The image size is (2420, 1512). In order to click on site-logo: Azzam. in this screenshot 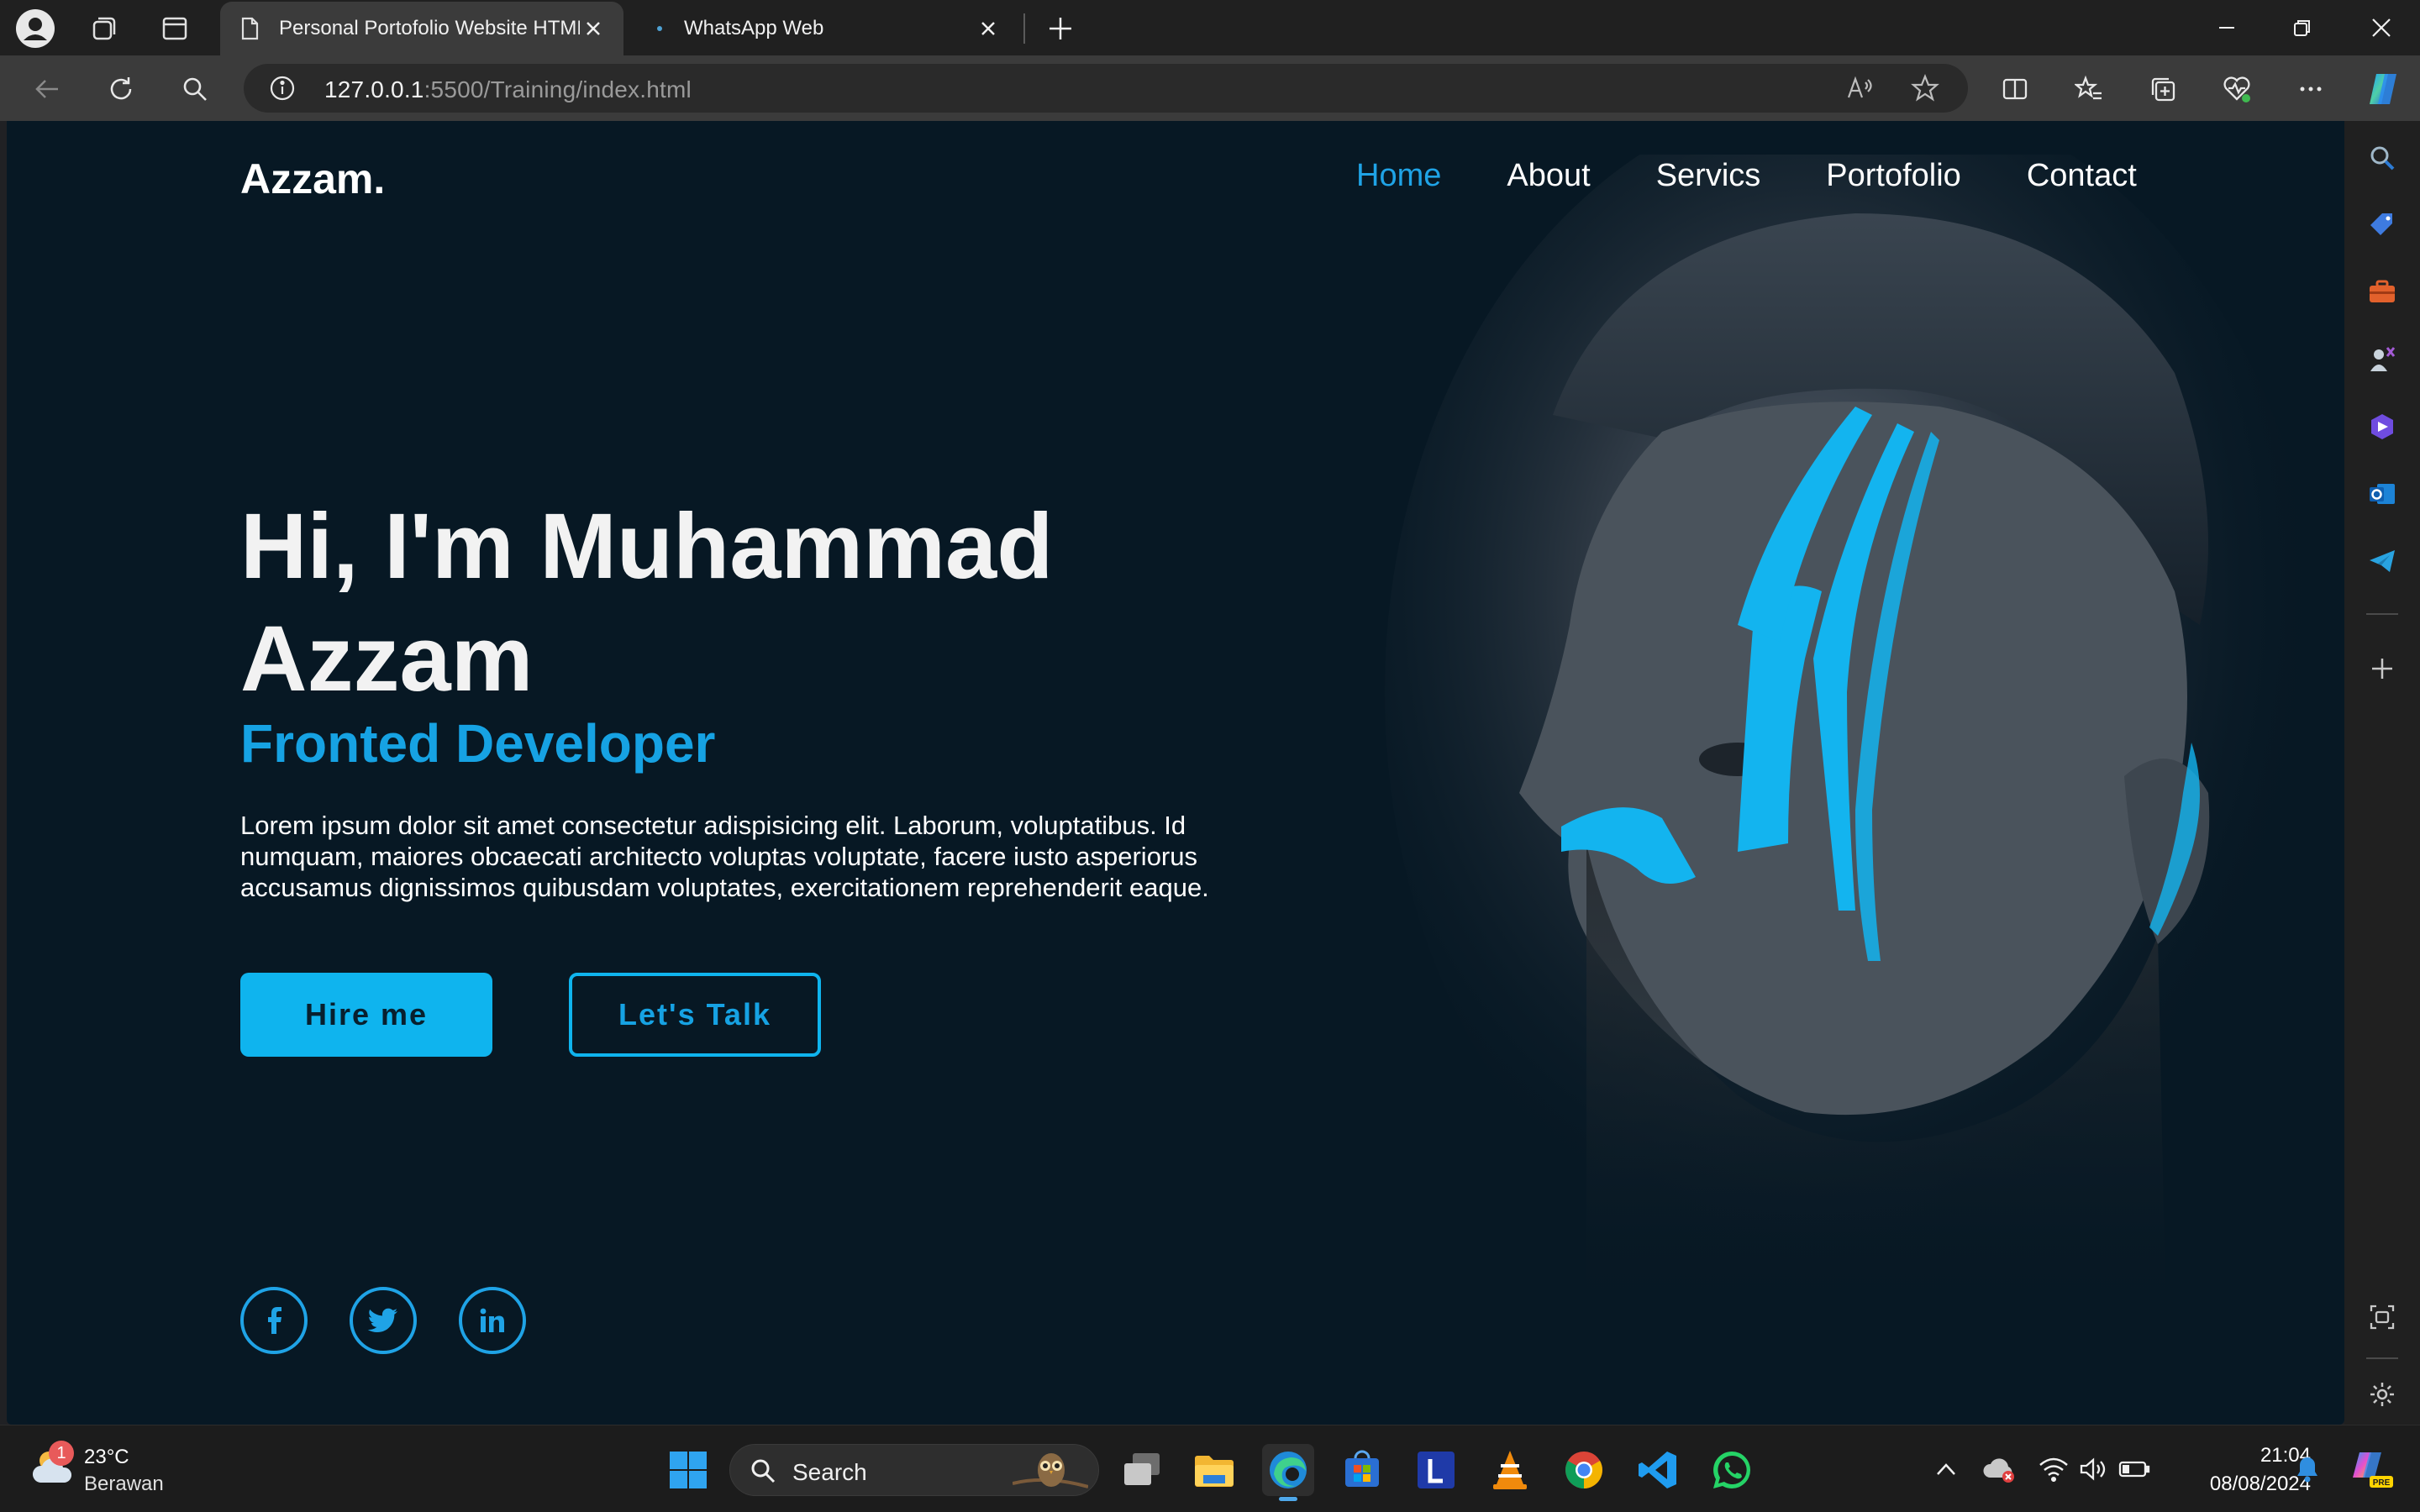, I will do `click(313, 179)`.